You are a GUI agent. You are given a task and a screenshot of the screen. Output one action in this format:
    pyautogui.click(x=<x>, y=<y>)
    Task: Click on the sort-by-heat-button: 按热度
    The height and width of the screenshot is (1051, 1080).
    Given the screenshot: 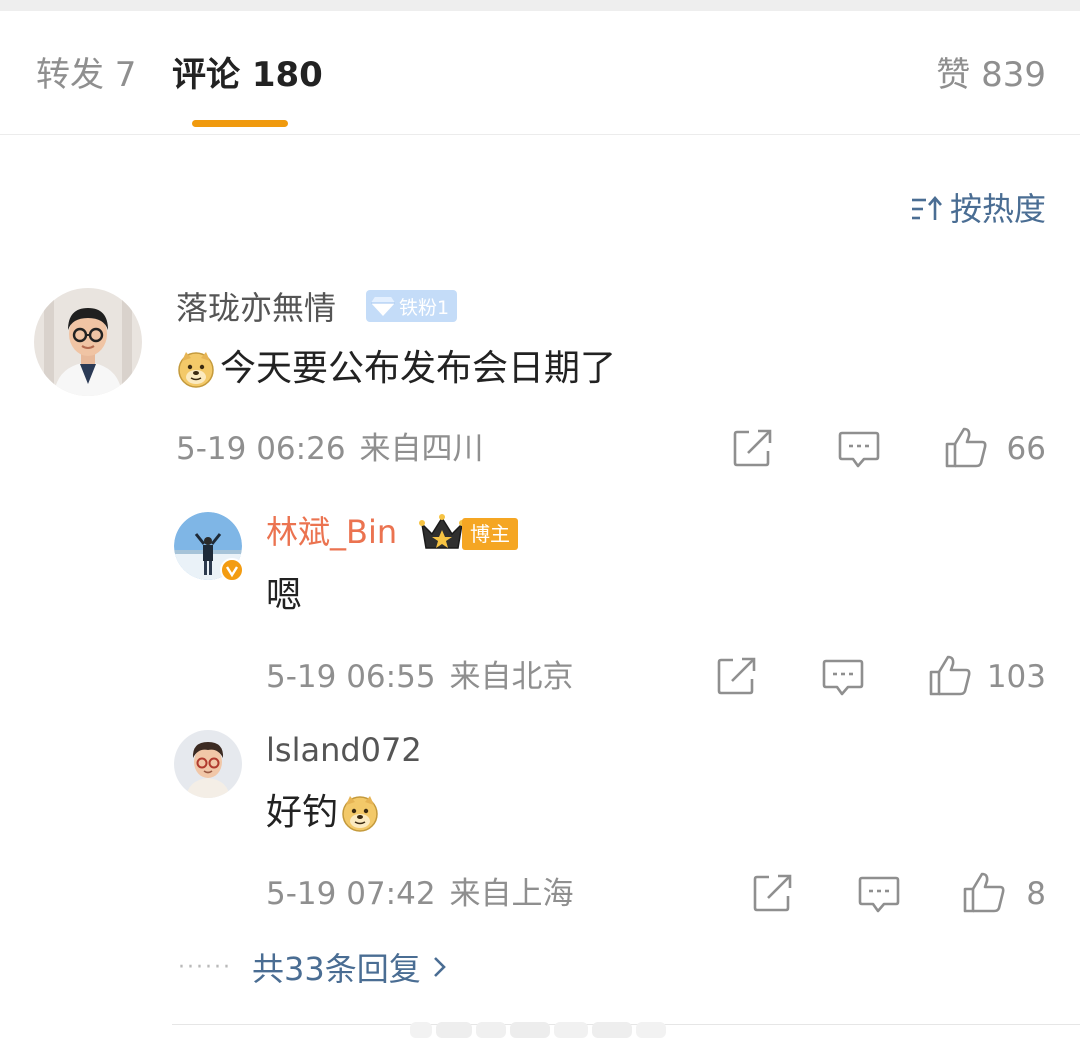 What is the action you would take?
    pyautogui.click(x=978, y=209)
    